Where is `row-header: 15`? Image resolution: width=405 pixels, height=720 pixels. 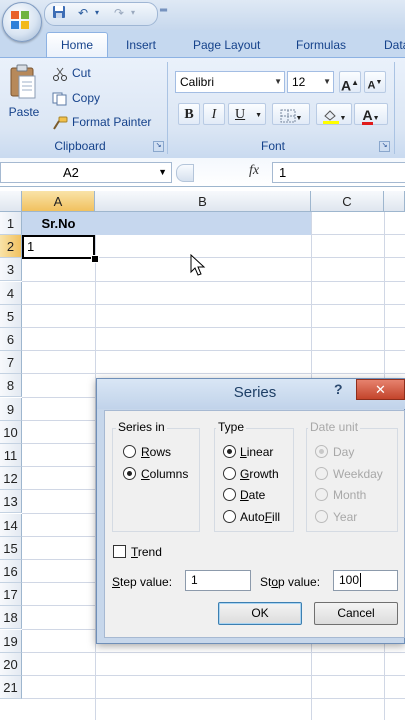 row-header: 15 is located at coordinates (11, 548).